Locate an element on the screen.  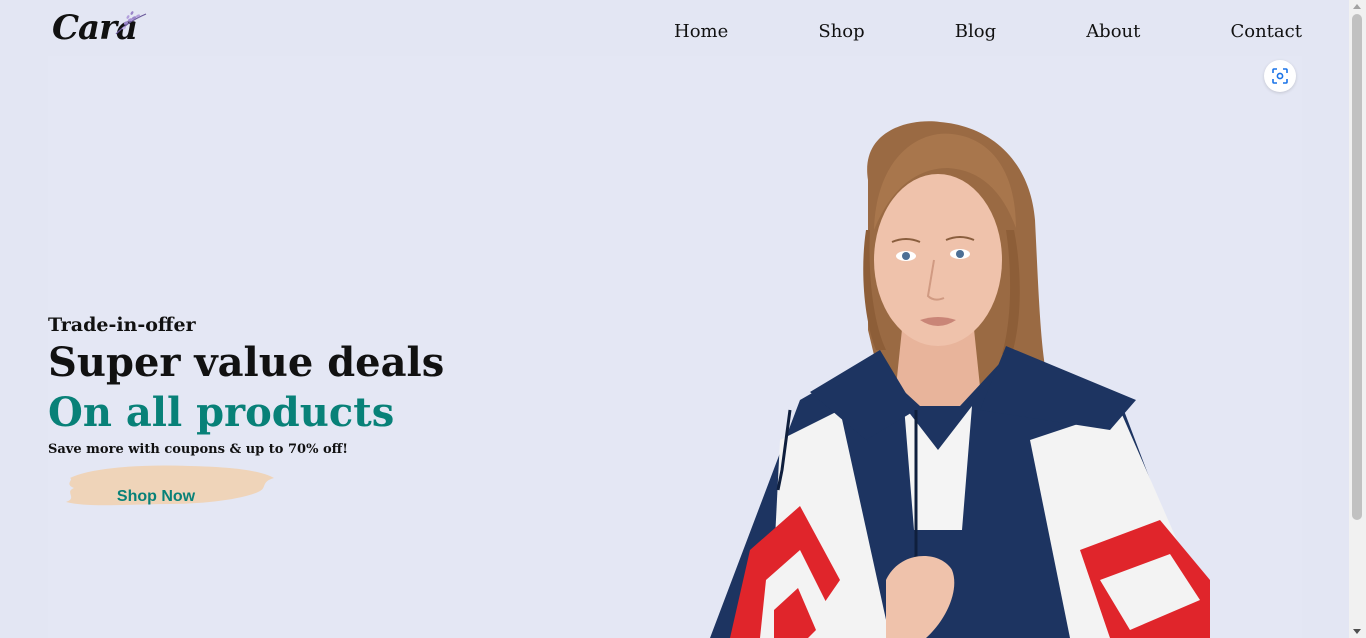
nav-home: Home is located at coordinates (684, 31).